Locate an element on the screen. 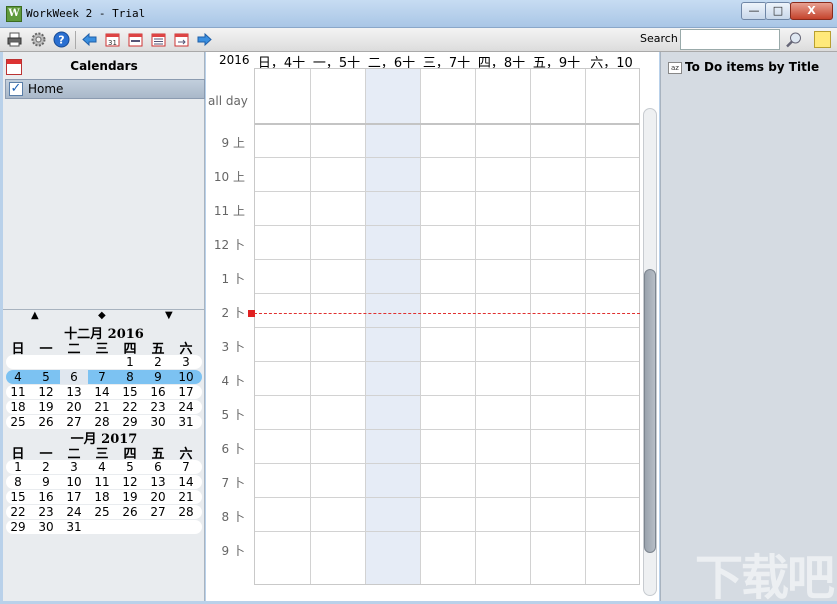  mini-week-row: 22 23 24 25 26 27 28 is located at coordinates (104, 512).